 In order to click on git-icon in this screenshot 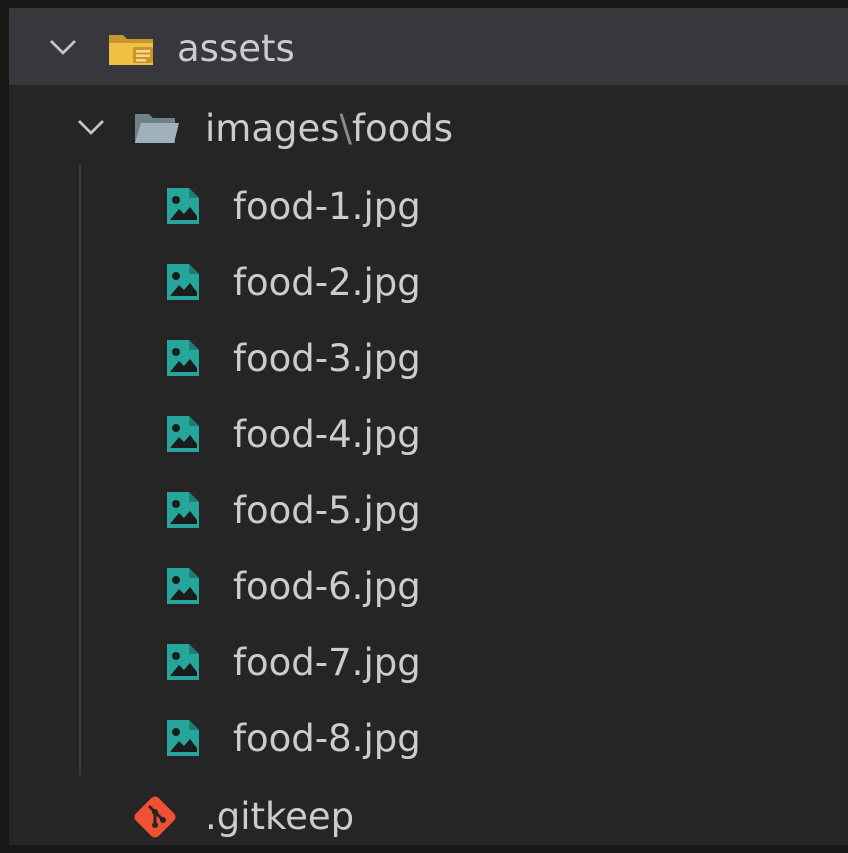, I will do `click(155, 817)`.